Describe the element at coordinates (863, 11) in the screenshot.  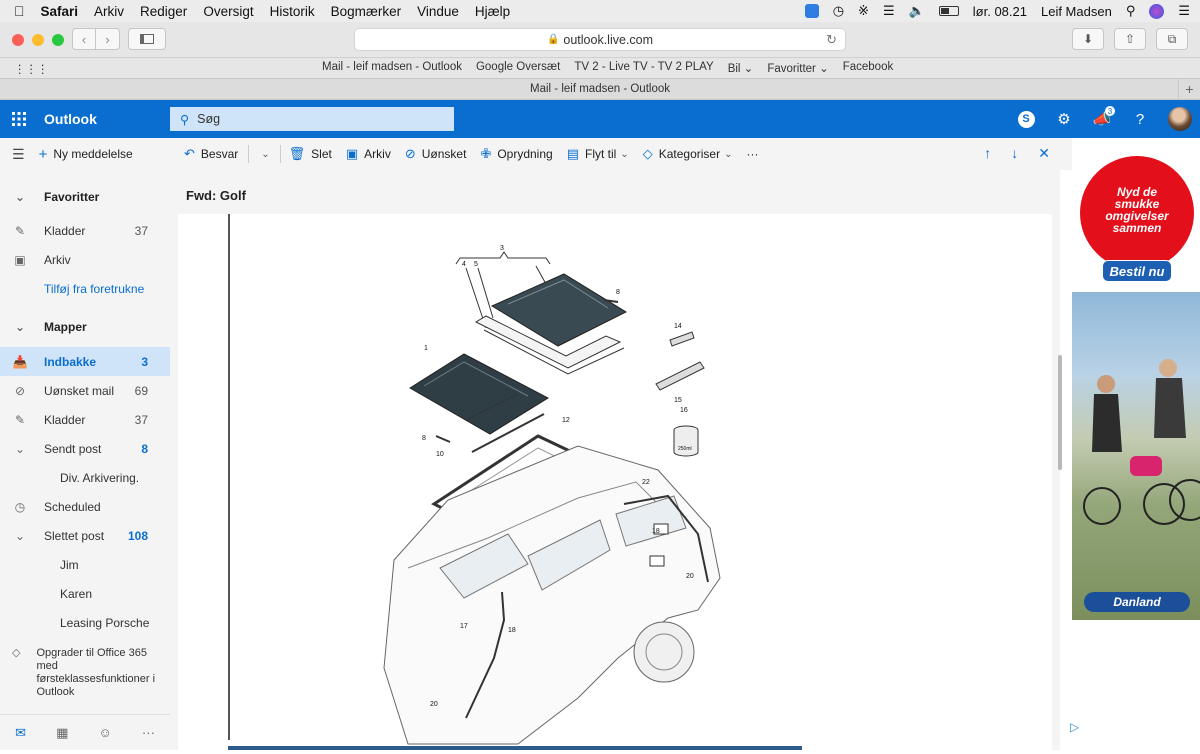
I see `bluetooth-icon: ※` at that location.